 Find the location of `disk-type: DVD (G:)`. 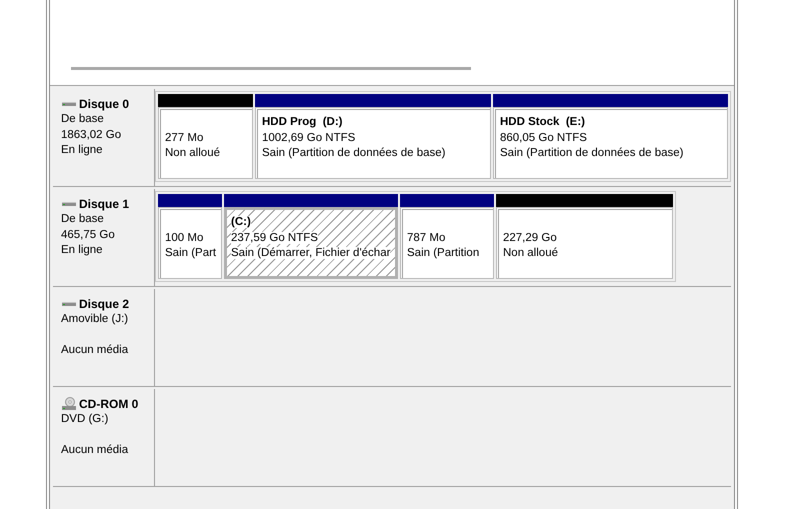

disk-type: DVD (G:) is located at coordinates (84, 419).